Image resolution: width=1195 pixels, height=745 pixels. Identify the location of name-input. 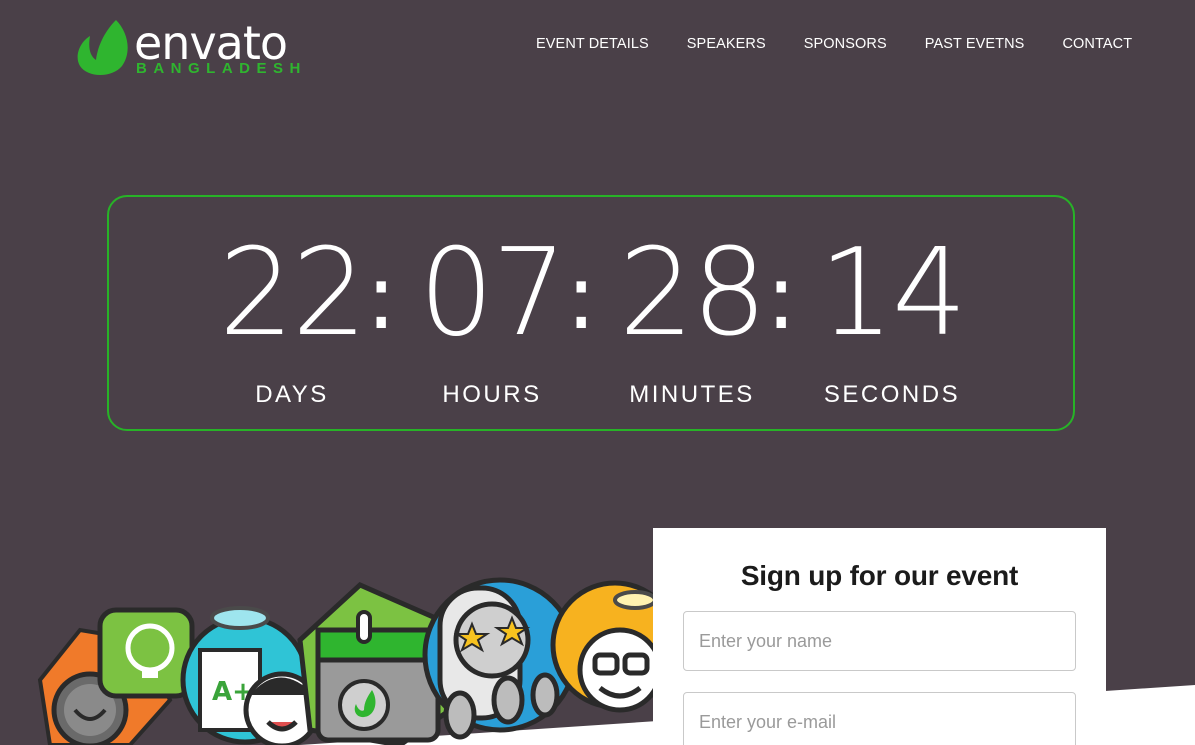
(879, 641).